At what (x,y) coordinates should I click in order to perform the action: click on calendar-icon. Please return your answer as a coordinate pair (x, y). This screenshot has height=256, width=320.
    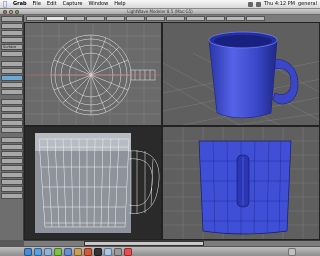
    Looking at the image, I should click on (128, 251).